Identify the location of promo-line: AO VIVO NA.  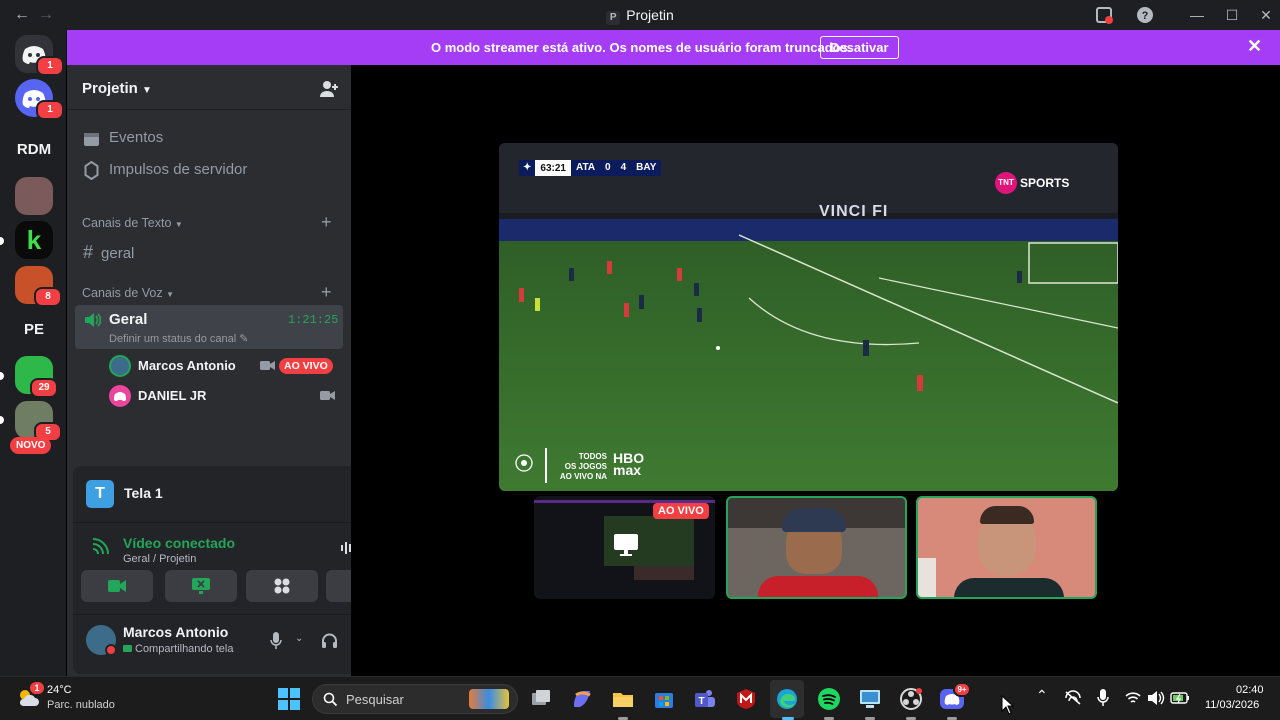
(583, 476).